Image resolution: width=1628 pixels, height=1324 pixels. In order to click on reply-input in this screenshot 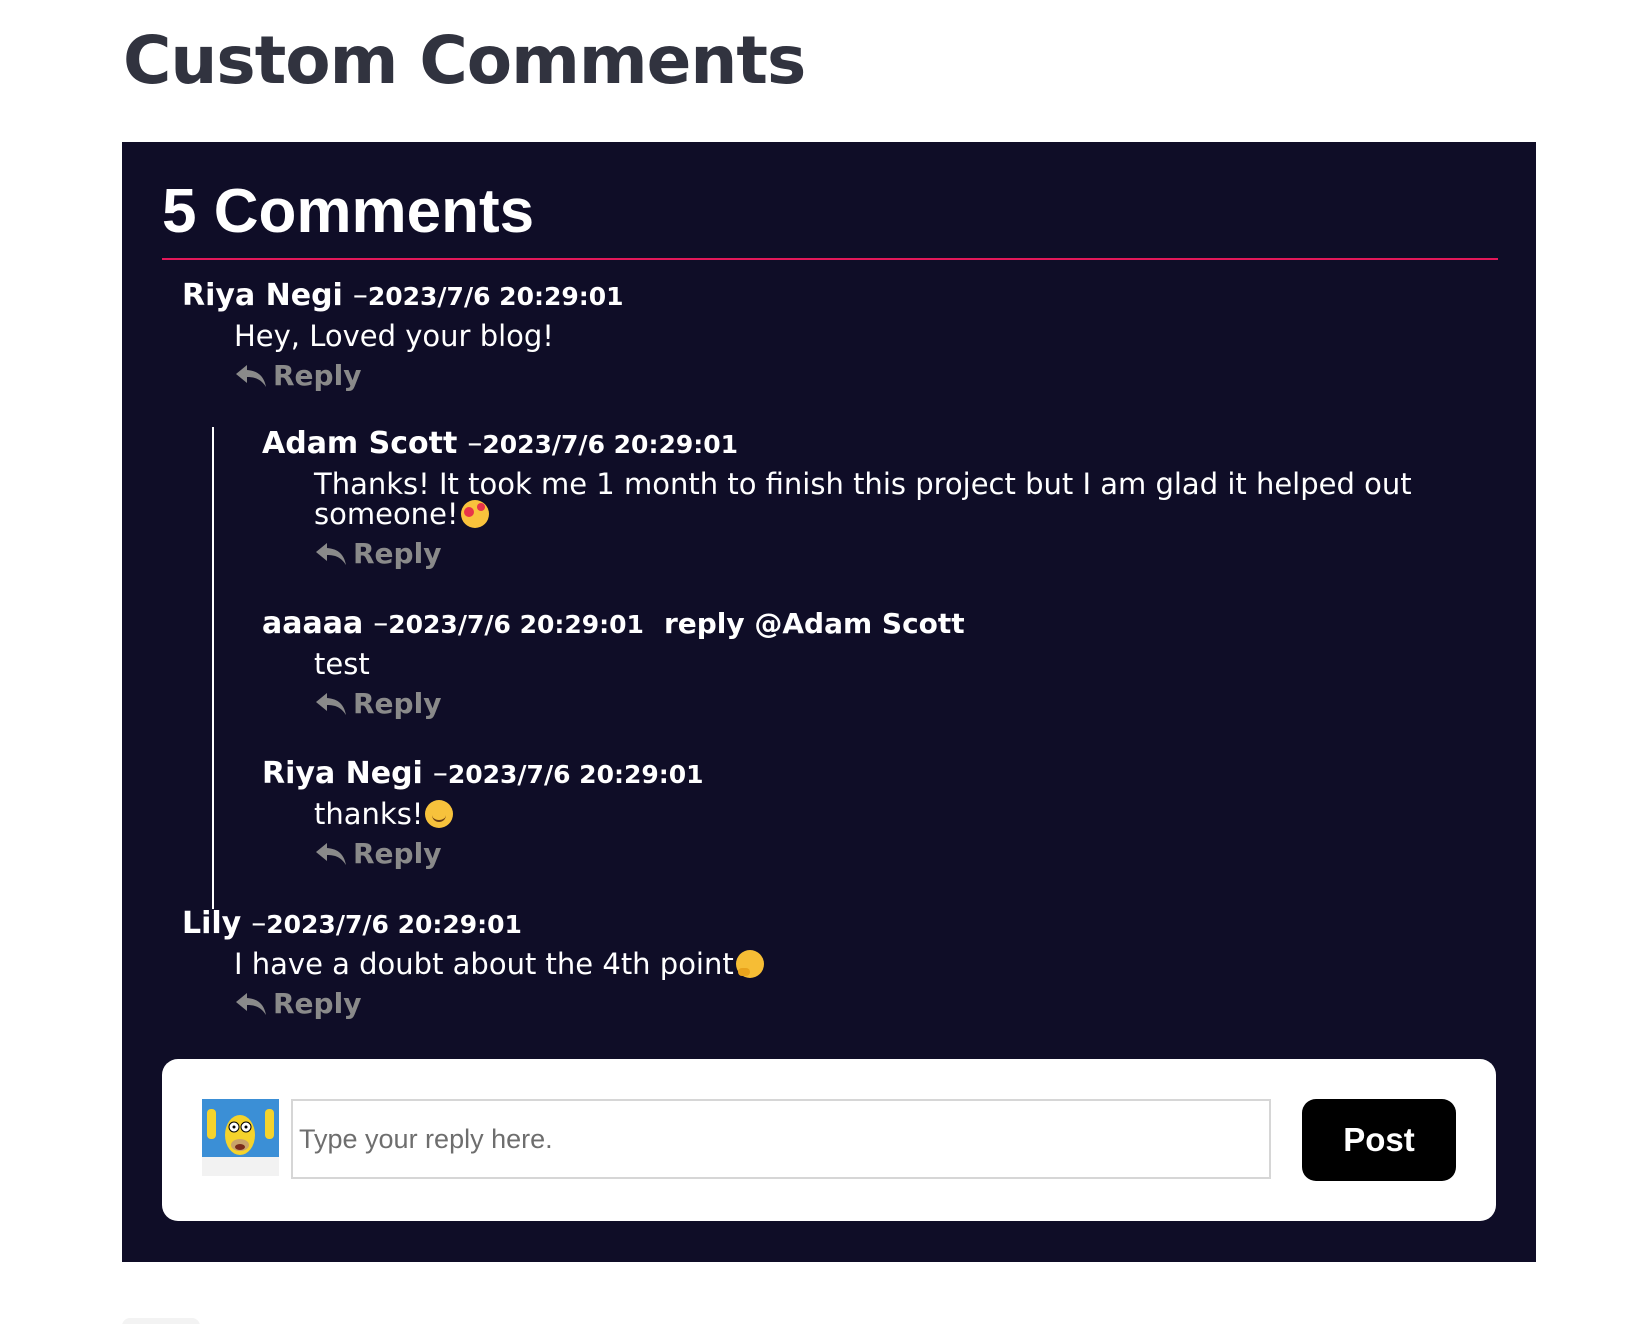, I will do `click(781, 1139)`.